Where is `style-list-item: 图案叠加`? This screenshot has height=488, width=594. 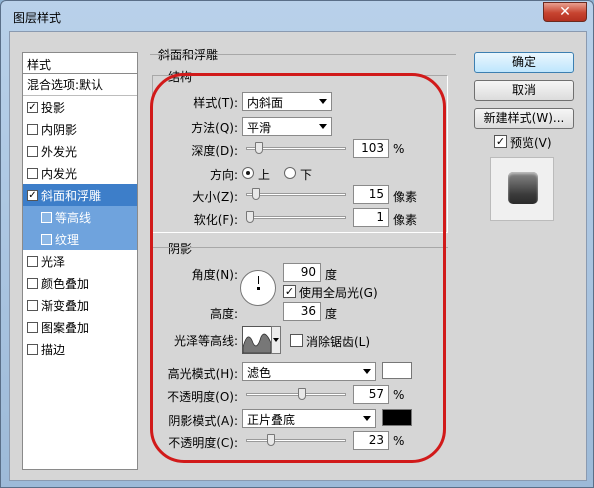 style-list-item: 图案叠加 is located at coordinates (80, 327).